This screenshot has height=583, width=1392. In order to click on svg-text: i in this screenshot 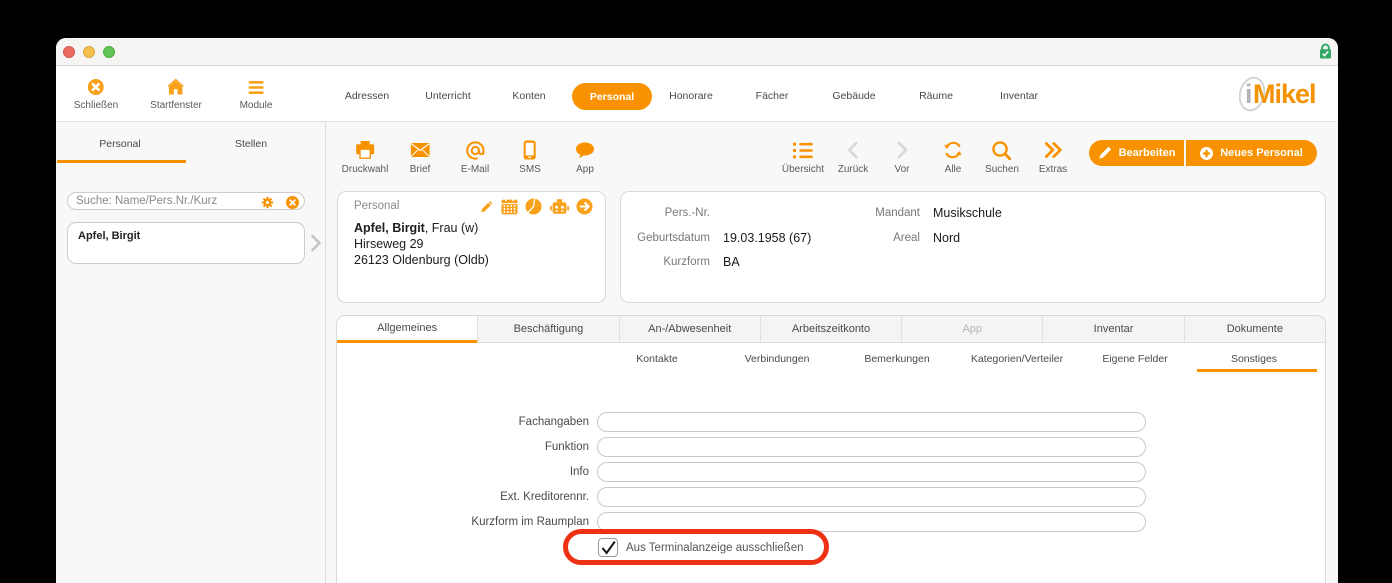, I will do `click(1249, 94)`.